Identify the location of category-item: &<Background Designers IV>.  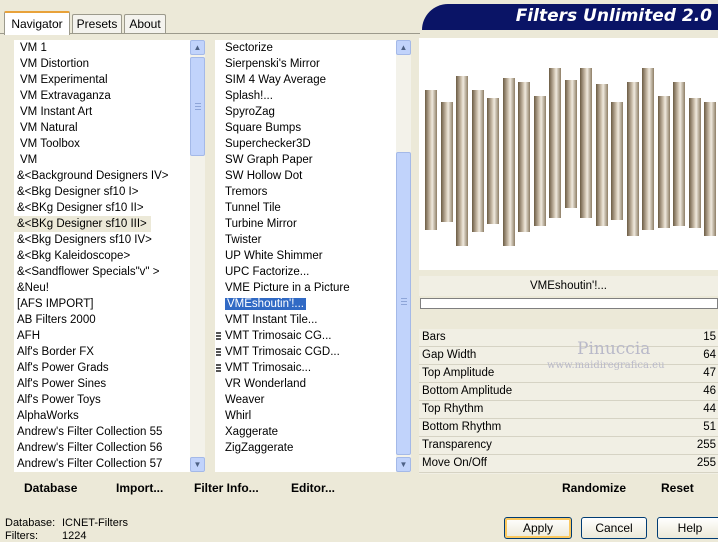
(102, 176).